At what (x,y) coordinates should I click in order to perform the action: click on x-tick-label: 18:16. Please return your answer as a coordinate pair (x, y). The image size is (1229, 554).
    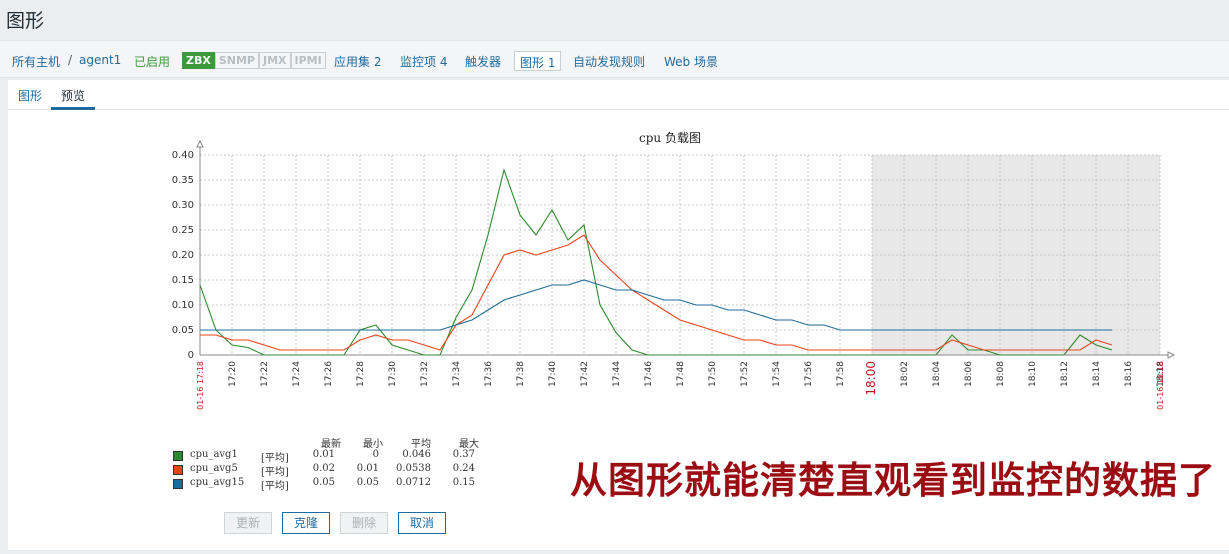
    Looking at the image, I should click on (1129, 374).